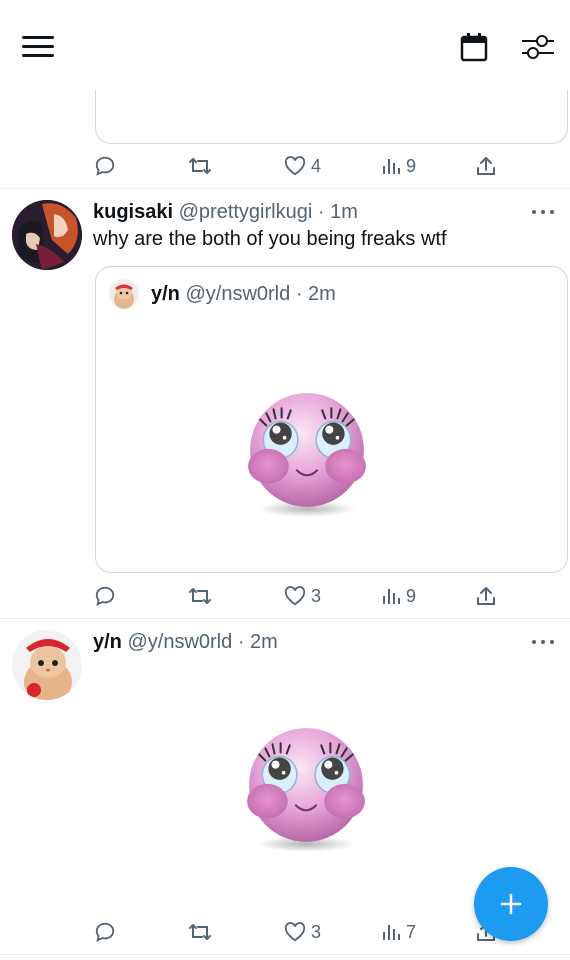 The width and height of the screenshot is (570, 960). What do you see at coordinates (133, 212) in the screenshot?
I see `display-name: kugisaki` at bounding box center [133, 212].